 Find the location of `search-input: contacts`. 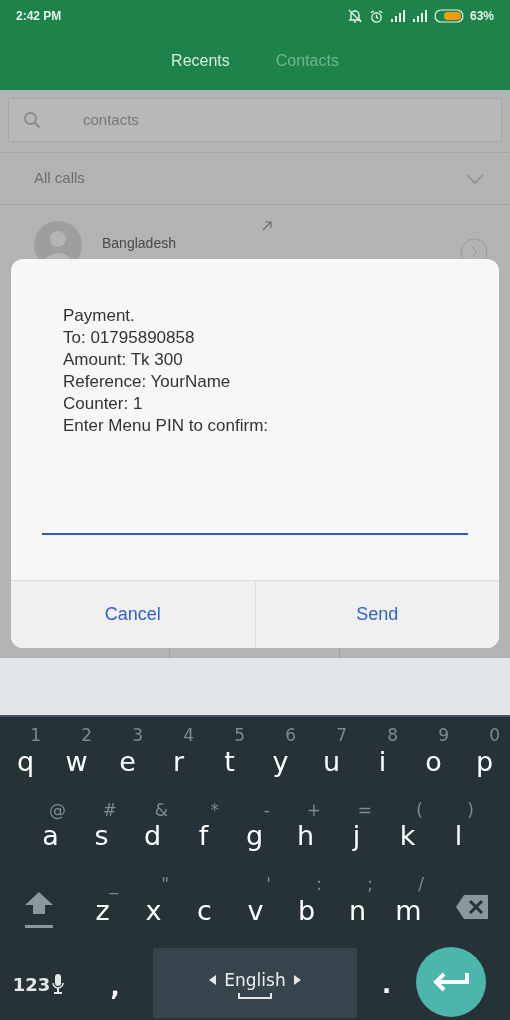

search-input: contacts is located at coordinates (233, 120).